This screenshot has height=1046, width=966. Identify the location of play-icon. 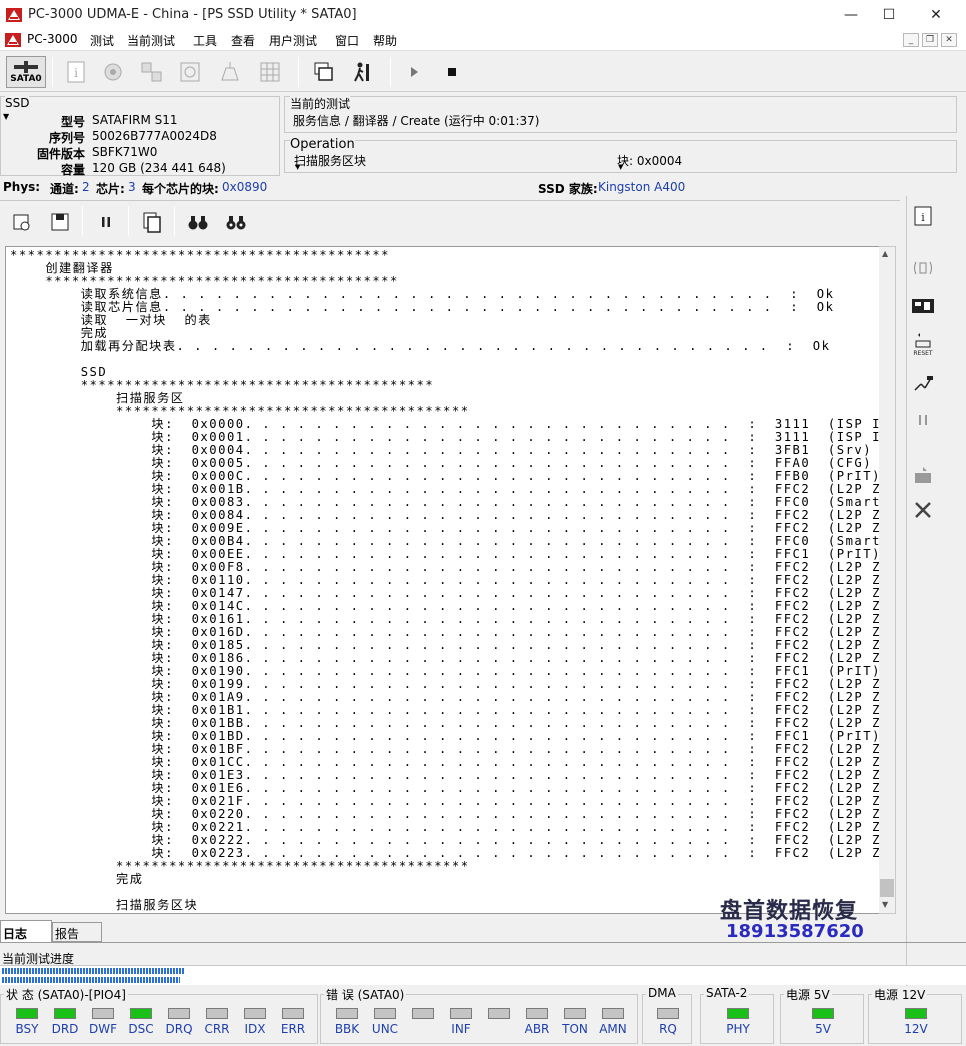
(414, 72).